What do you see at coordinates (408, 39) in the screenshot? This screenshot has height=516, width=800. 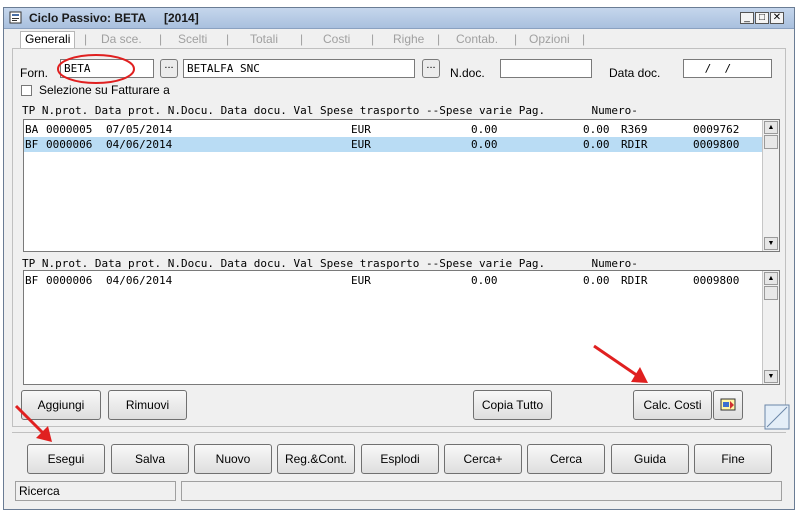 I see `tab-righe: Righe` at bounding box center [408, 39].